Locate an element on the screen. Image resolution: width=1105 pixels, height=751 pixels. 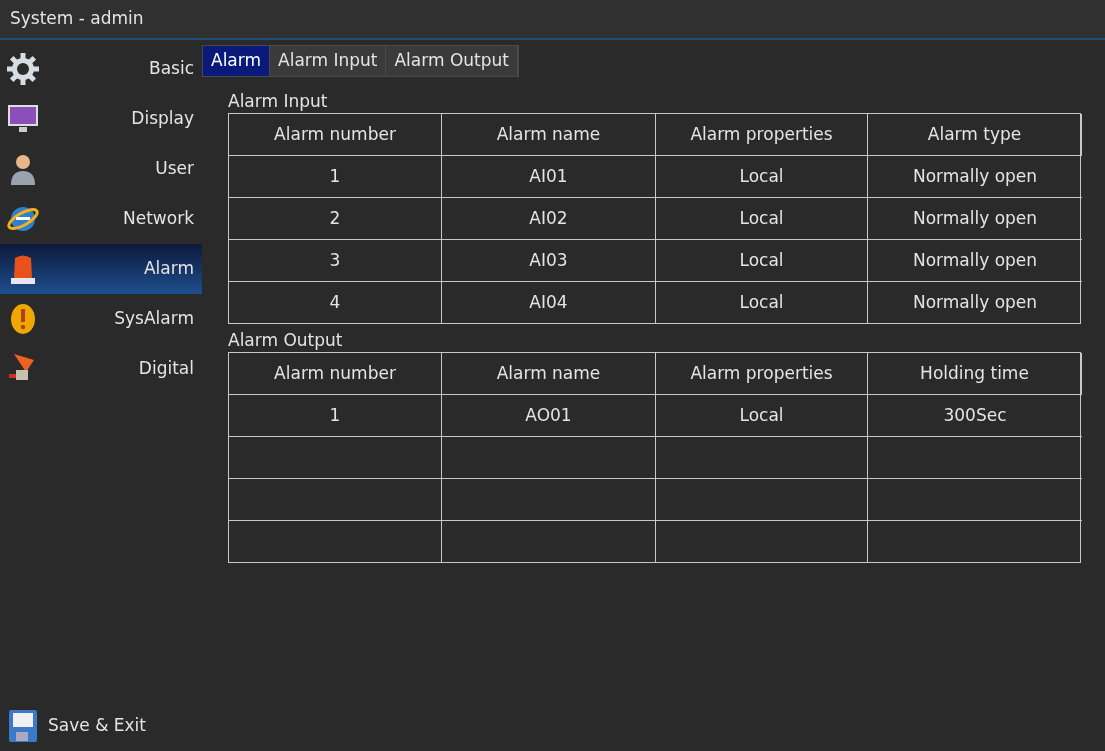
column-header: Holding time is located at coordinates (975, 373).